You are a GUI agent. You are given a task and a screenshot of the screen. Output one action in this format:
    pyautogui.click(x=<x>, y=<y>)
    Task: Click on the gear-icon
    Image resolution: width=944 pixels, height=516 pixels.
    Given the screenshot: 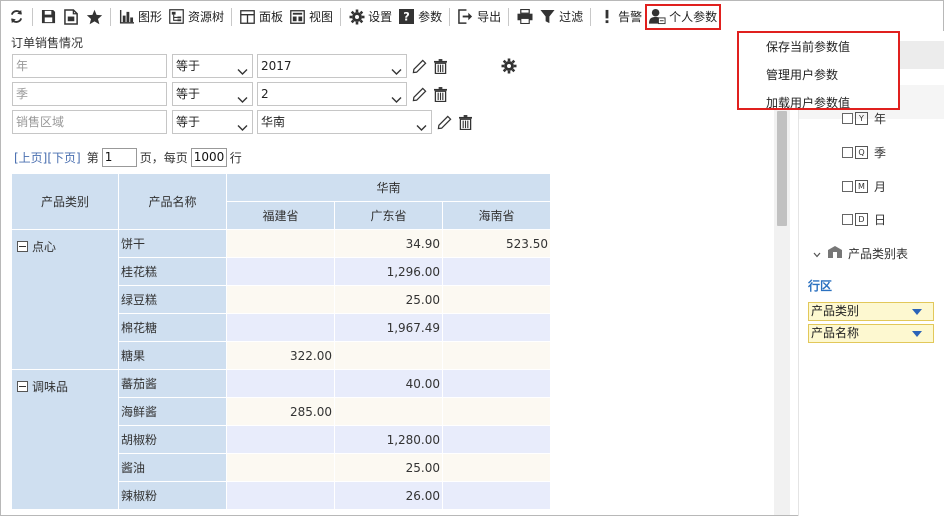 What is the action you would take?
    pyautogui.click(x=509, y=66)
    